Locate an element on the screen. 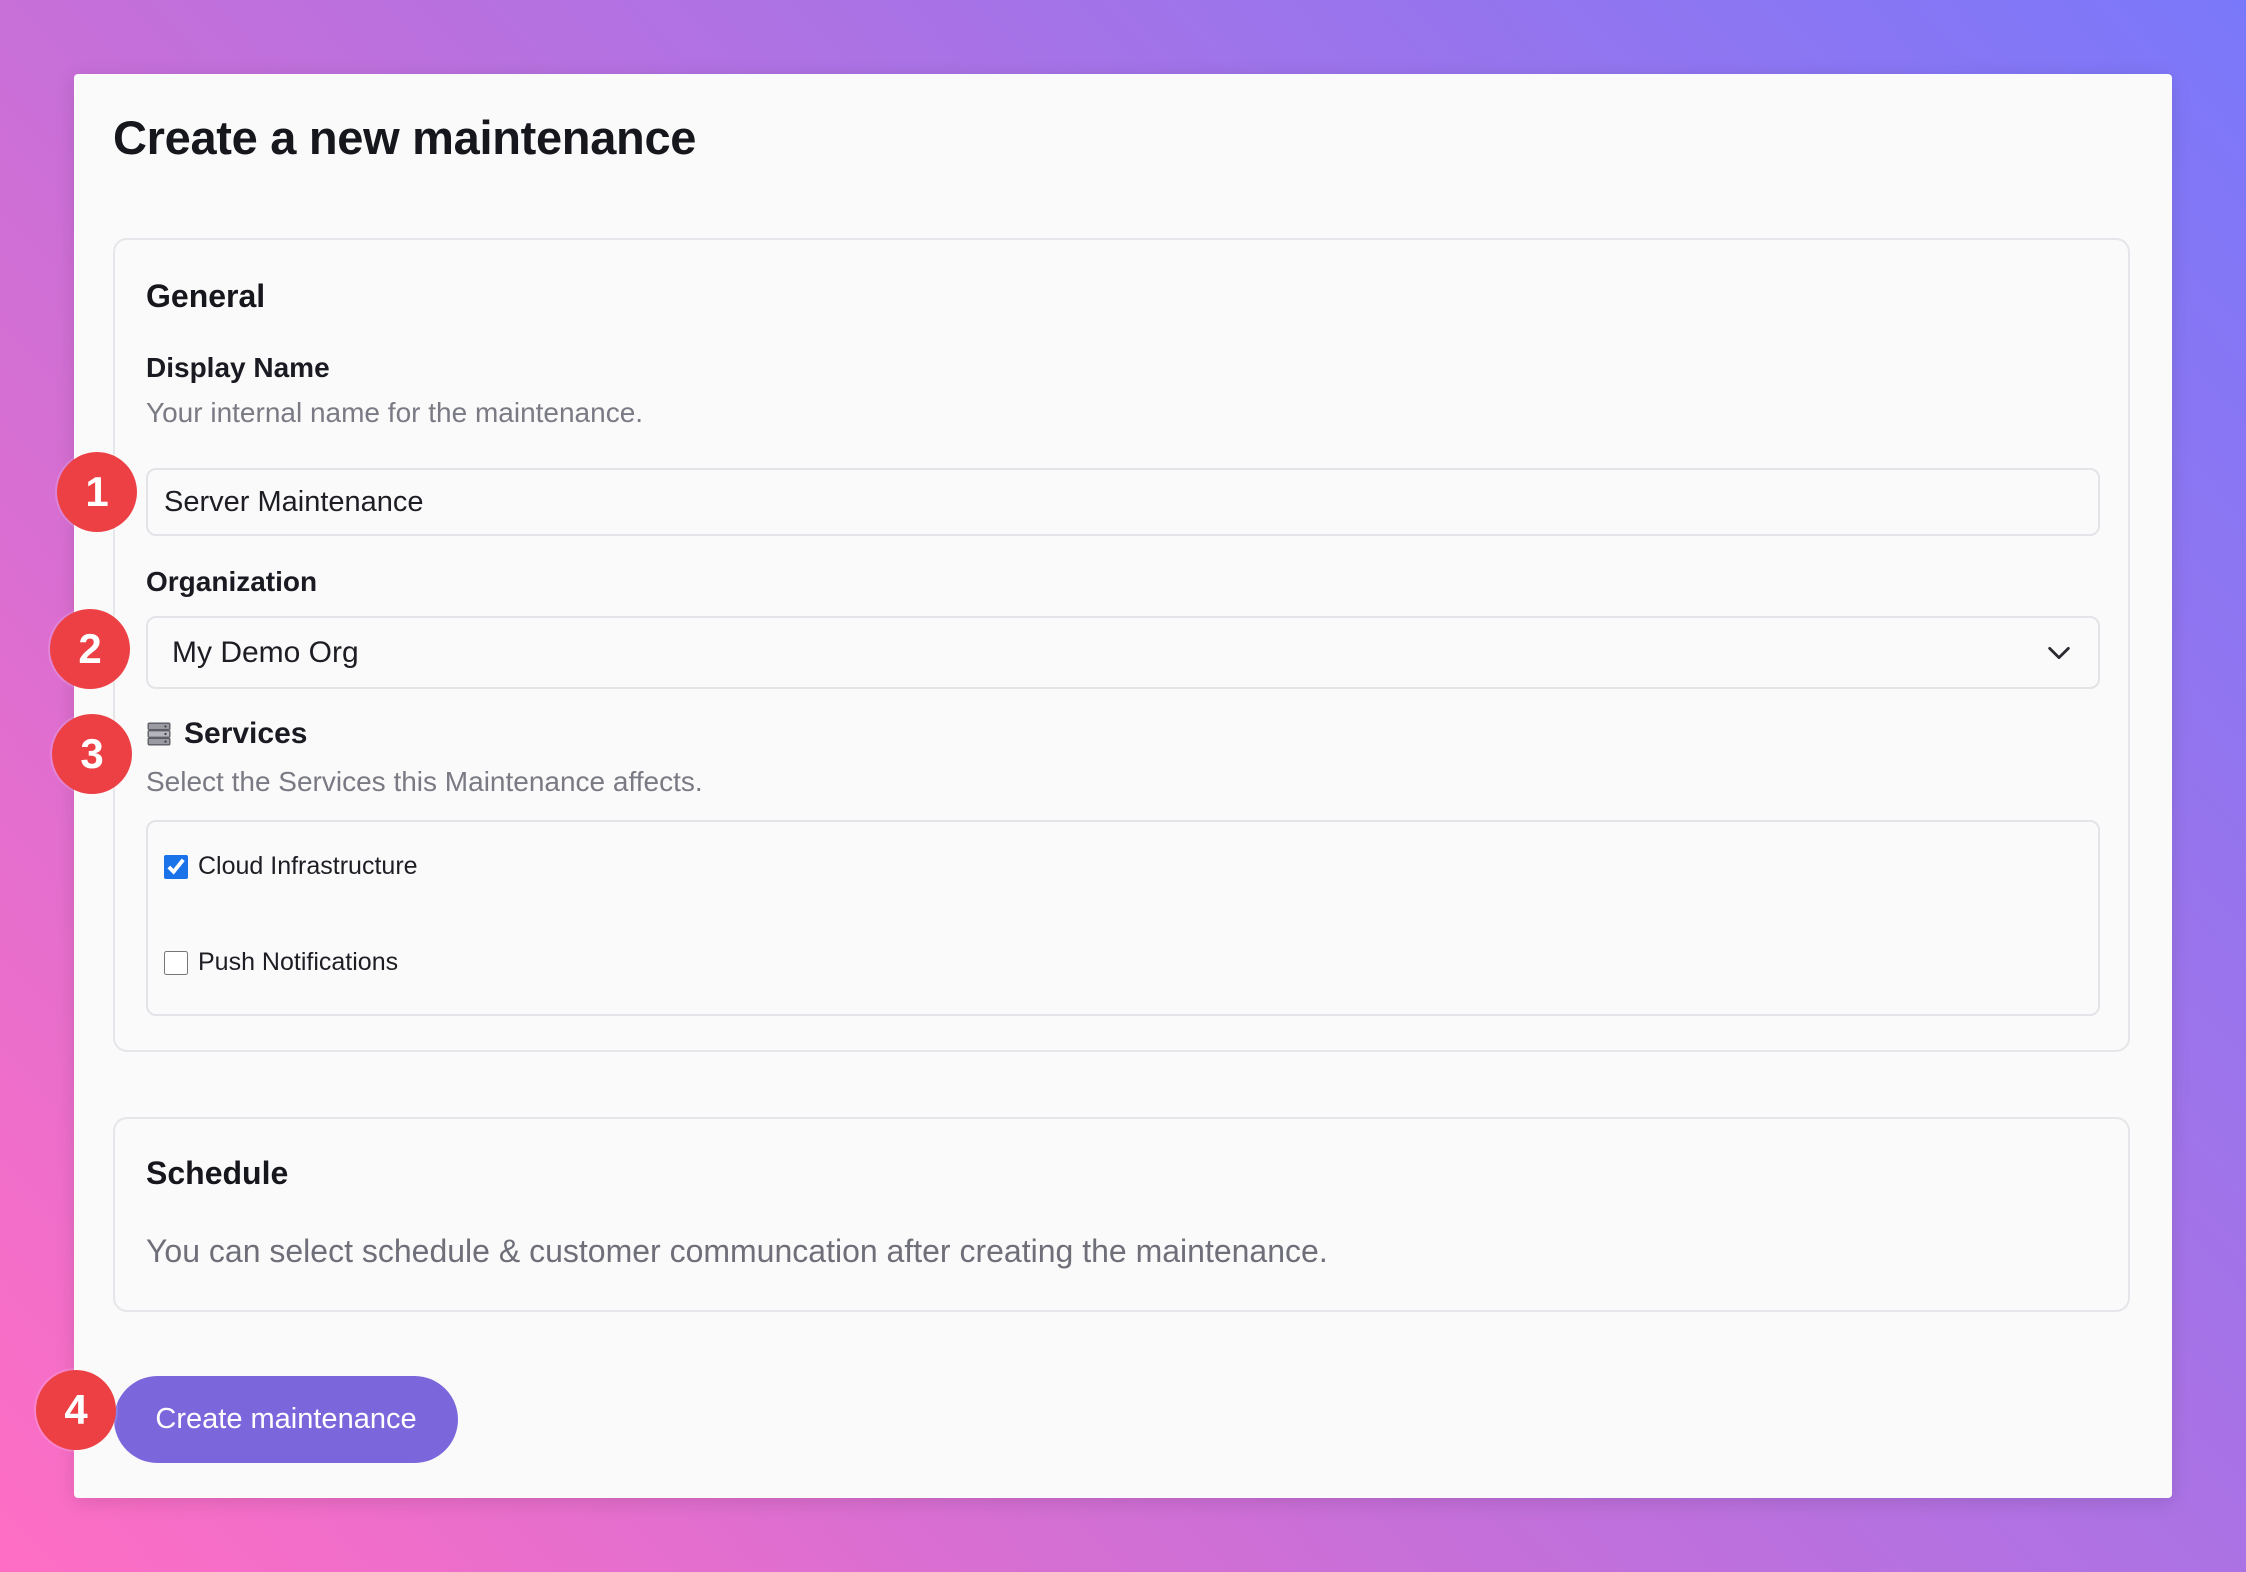  service-item-label: Push Notifications is located at coordinates (298, 962).